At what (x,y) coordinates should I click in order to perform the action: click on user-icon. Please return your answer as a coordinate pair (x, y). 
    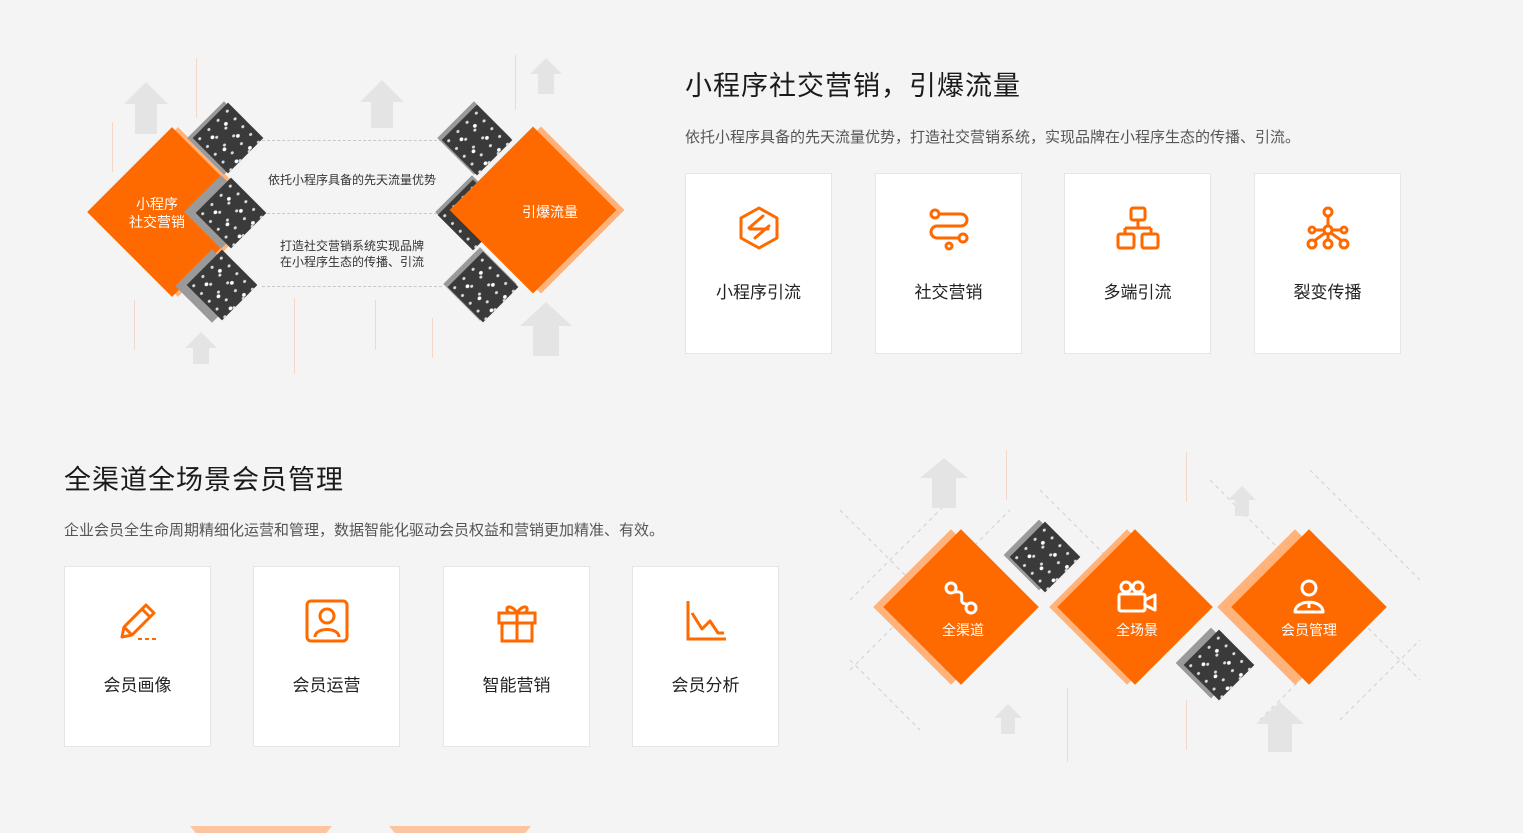
    Looking at the image, I should click on (1309, 596).